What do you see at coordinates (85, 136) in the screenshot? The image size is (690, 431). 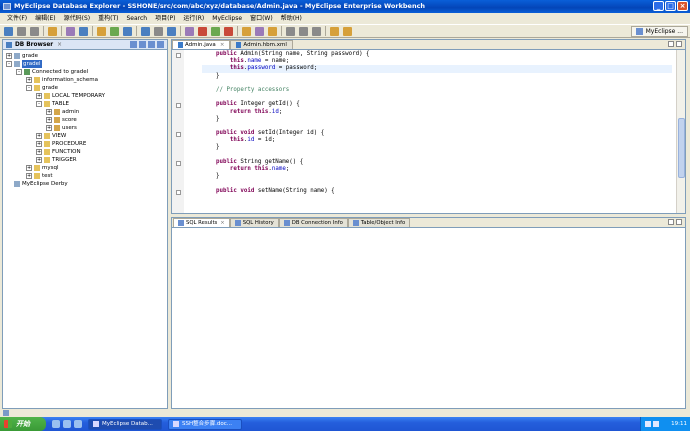 I see `tree-node: + VIEW` at bounding box center [85, 136].